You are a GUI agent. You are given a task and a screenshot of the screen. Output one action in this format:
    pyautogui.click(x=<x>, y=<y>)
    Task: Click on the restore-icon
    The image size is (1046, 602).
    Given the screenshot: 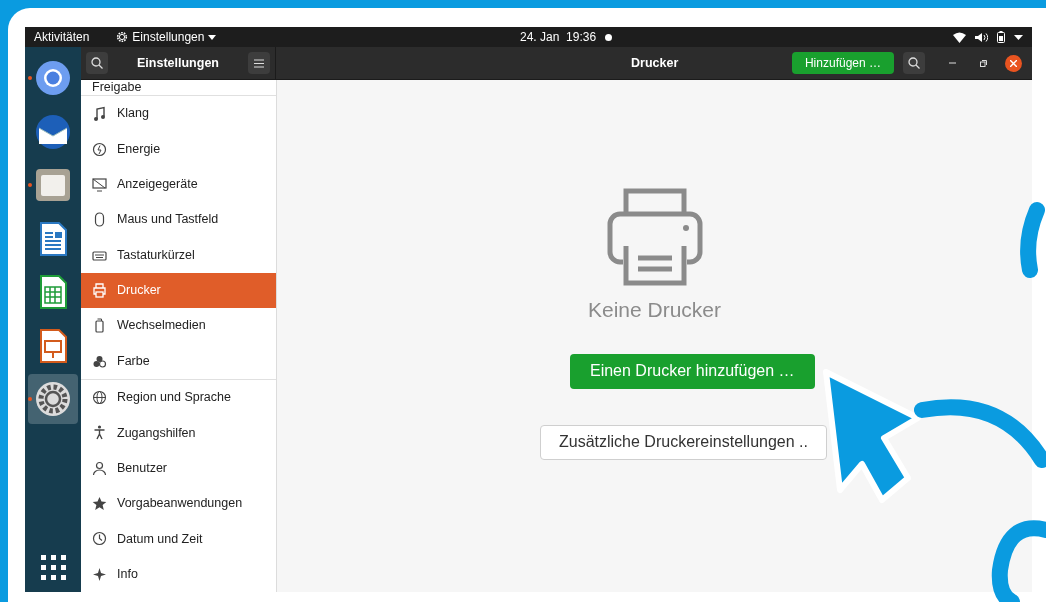 What is the action you would take?
    pyautogui.click(x=983, y=63)
    